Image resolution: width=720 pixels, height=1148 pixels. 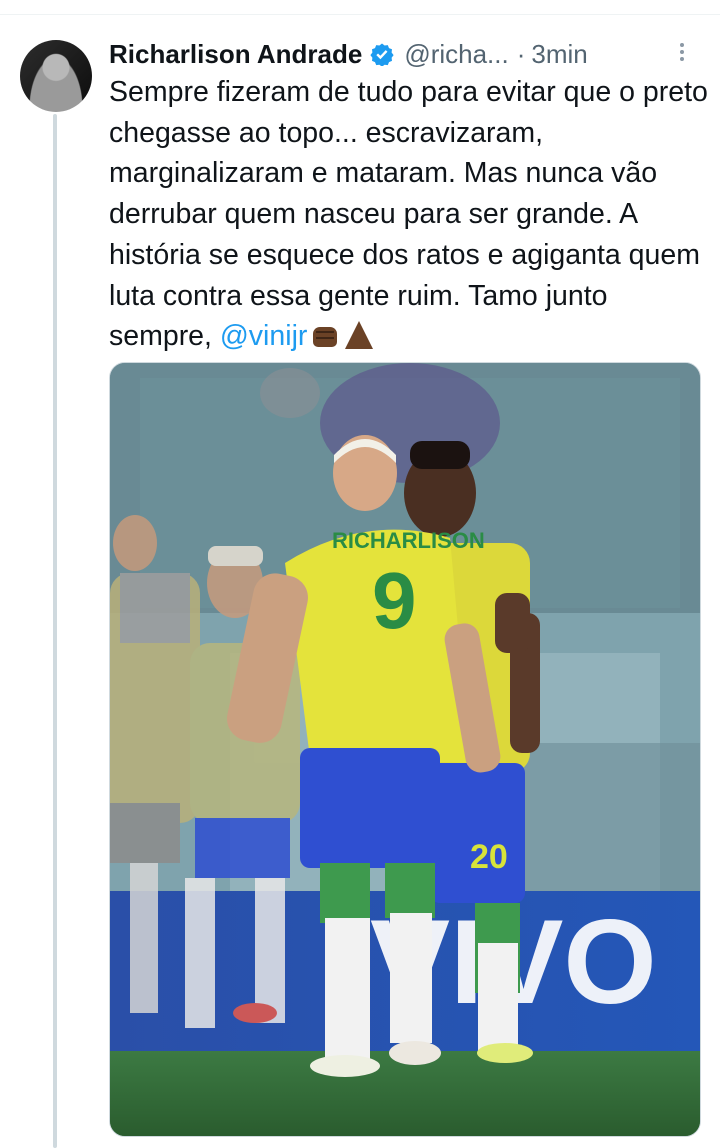 I want to click on avatar, so click(x=56, y=76).